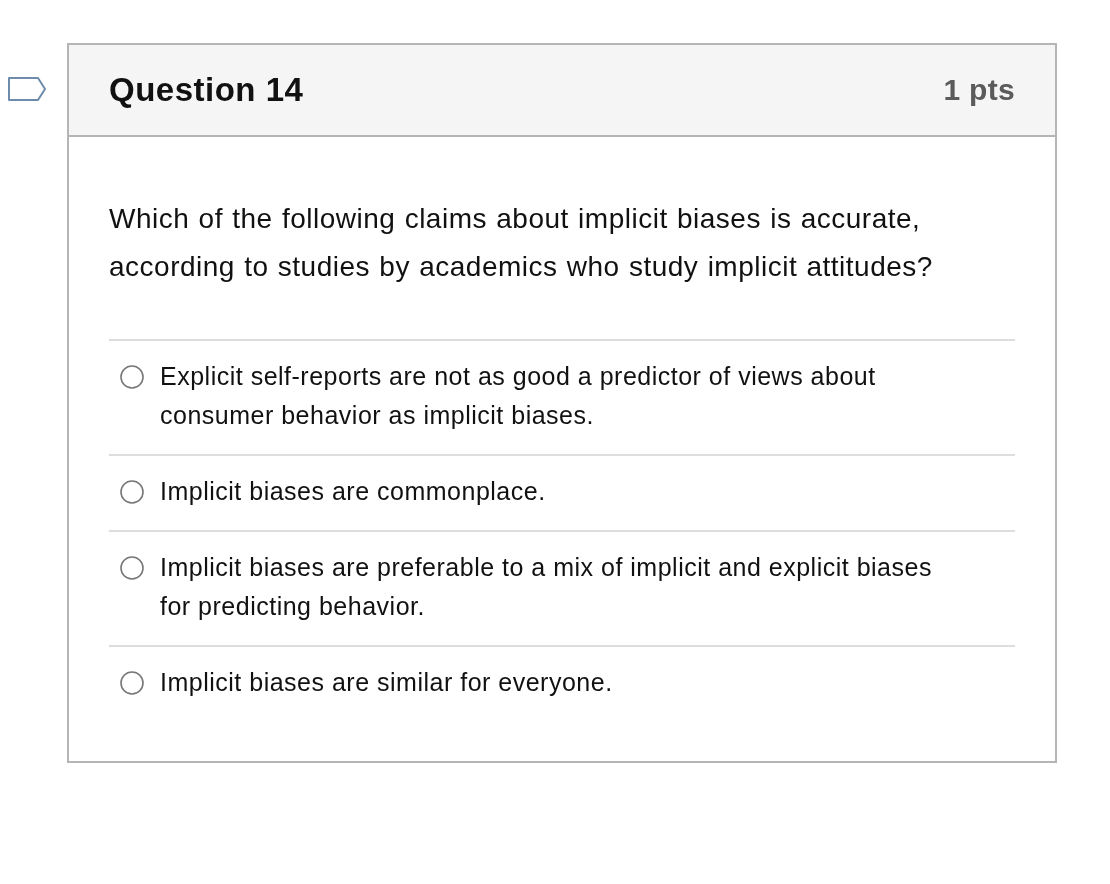  What do you see at coordinates (979, 90) in the screenshot?
I see `points-label: 1 pts` at bounding box center [979, 90].